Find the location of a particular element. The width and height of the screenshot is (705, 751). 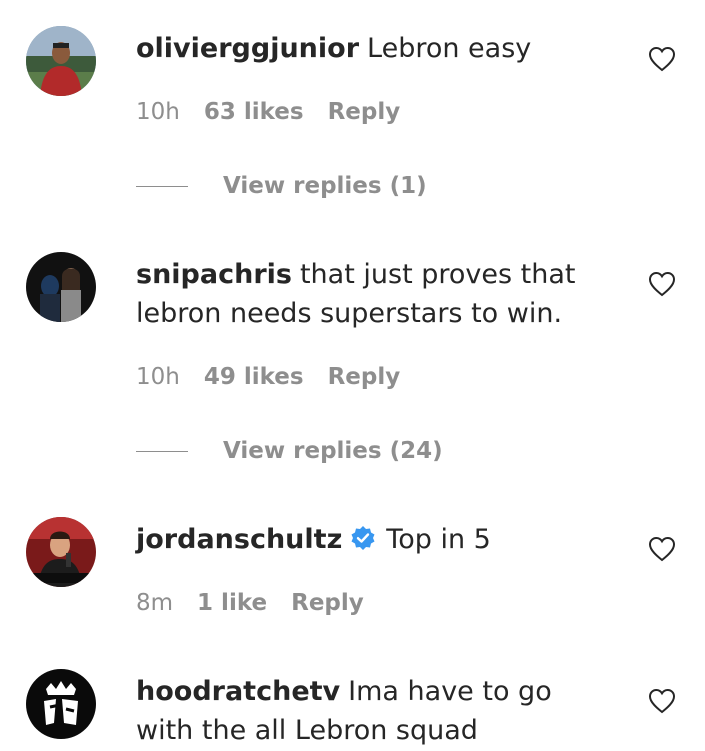

comment-body: olivierggjunior Lebron easy is located at coordinates (371, 48).